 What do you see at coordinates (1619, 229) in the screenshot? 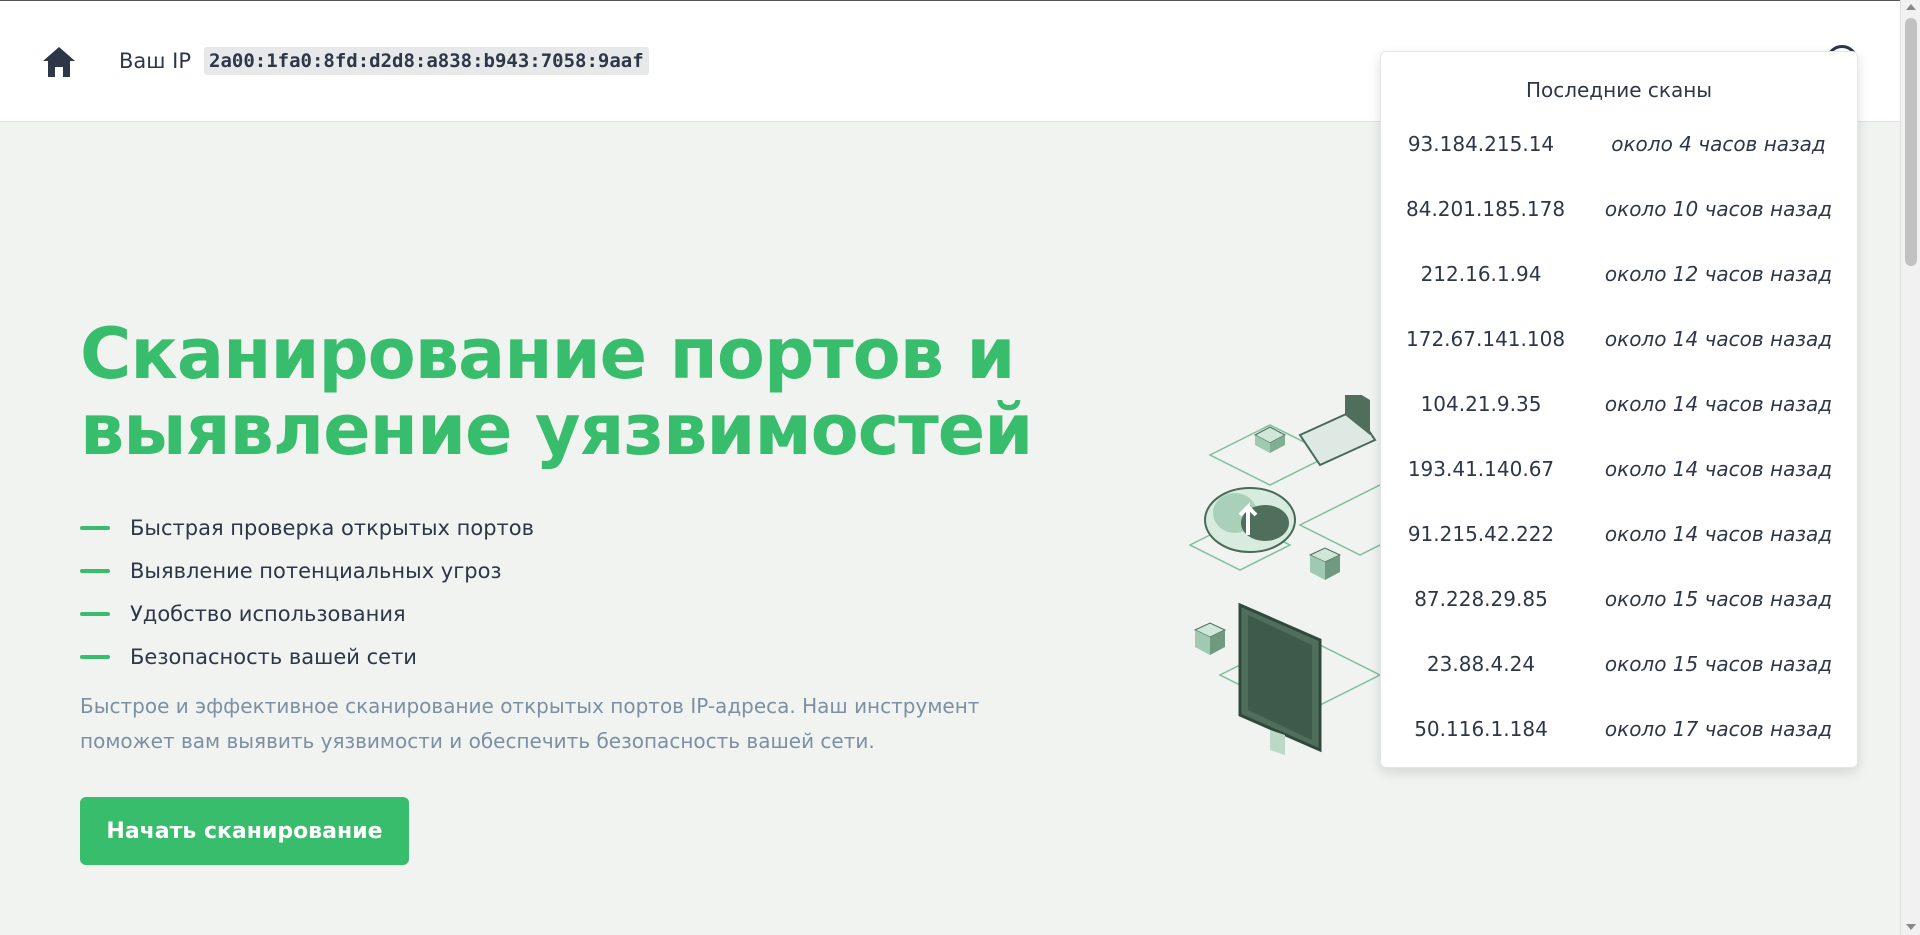
I see `scan-row: 84.201.185.178 около 10 часов назад` at bounding box center [1619, 229].